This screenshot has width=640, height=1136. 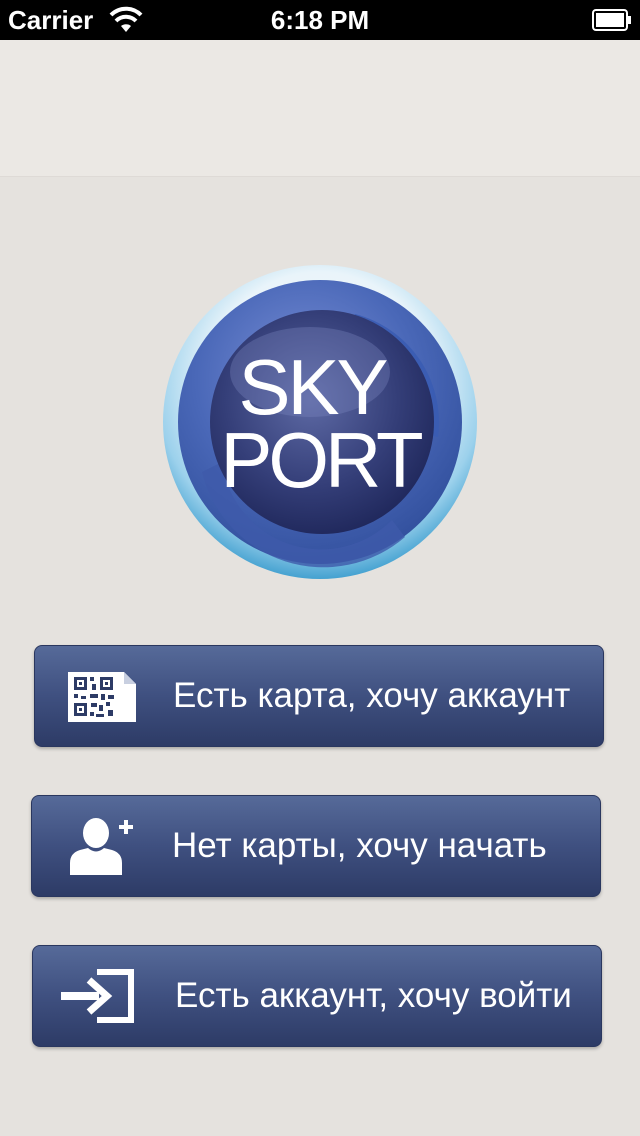 I want to click on have-account-want-login-label: Есть аккаунт, хочу войти, so click(x=373, y=995).